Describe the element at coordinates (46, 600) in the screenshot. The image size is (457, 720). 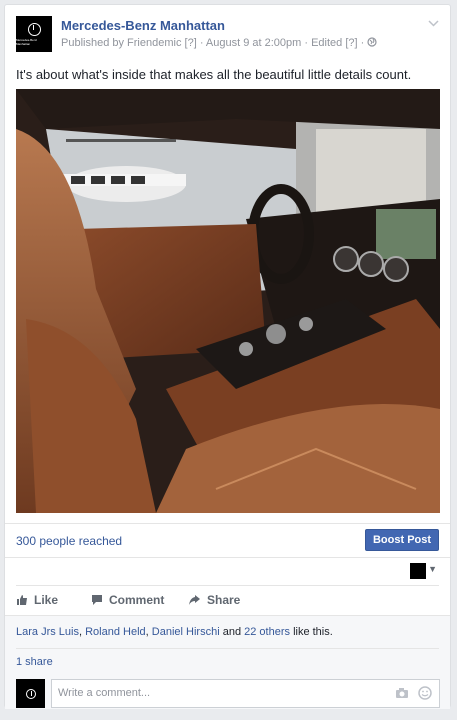
I see `like-label: Like` at that location.